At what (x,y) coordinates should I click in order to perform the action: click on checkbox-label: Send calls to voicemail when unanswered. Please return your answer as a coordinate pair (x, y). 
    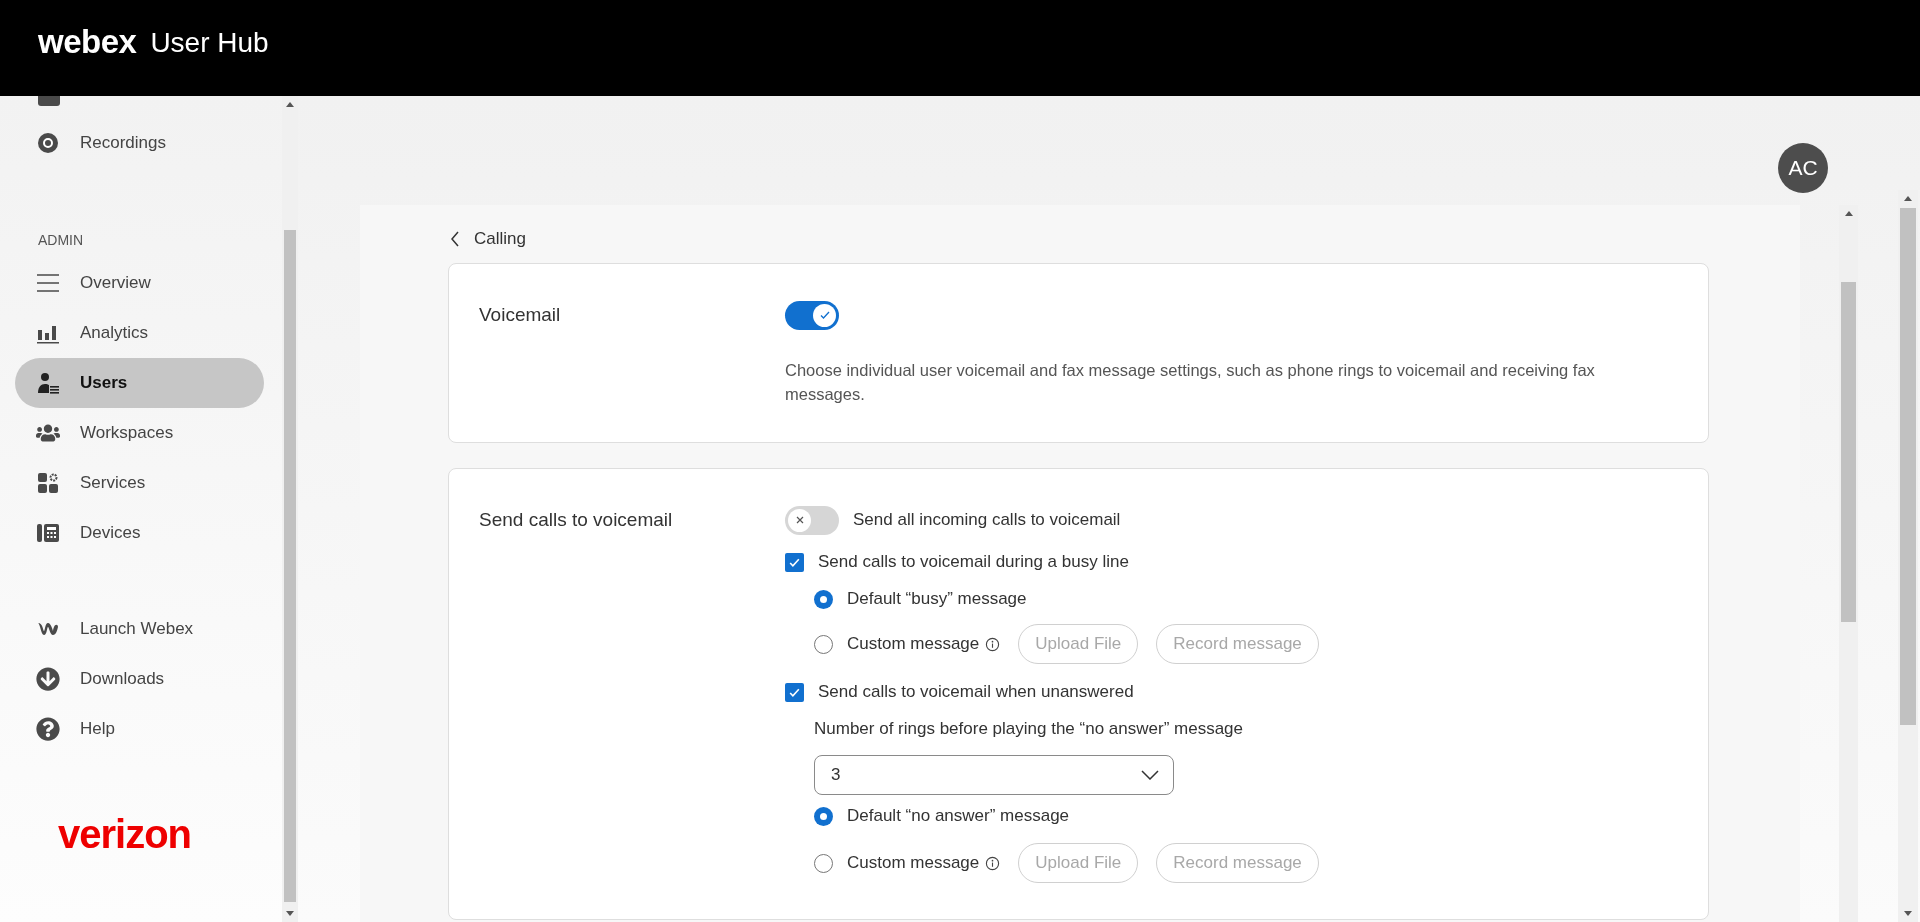
    Looking at the image, I should click on (976, 692).